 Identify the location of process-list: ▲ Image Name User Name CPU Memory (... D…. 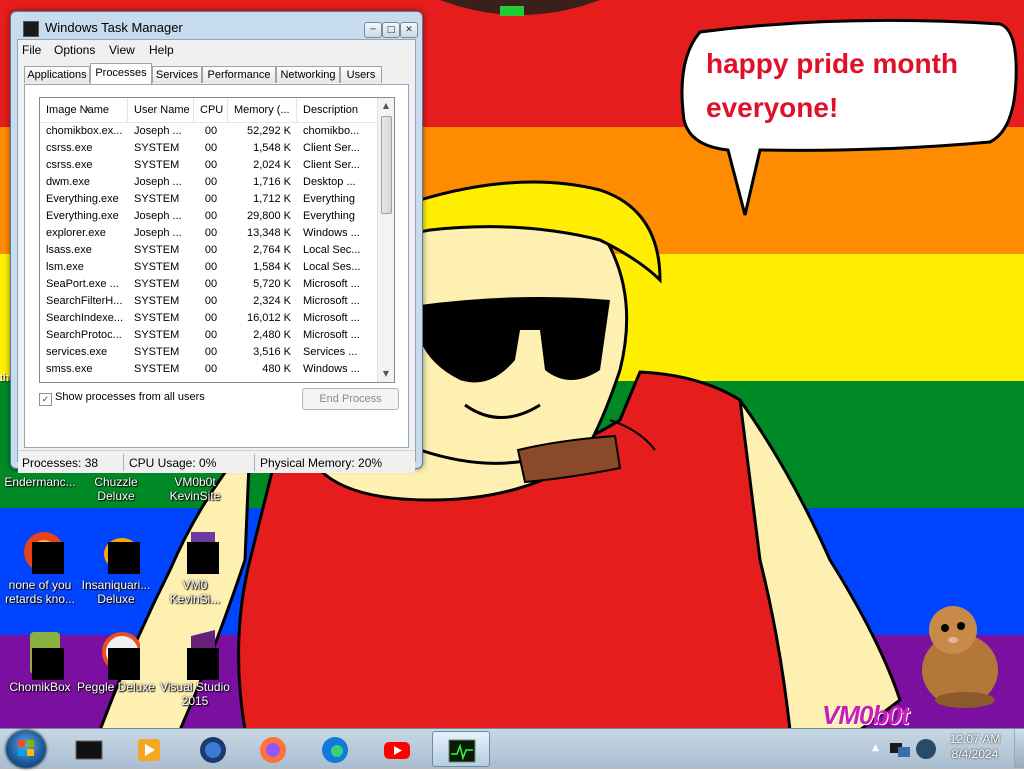
(217, 240).